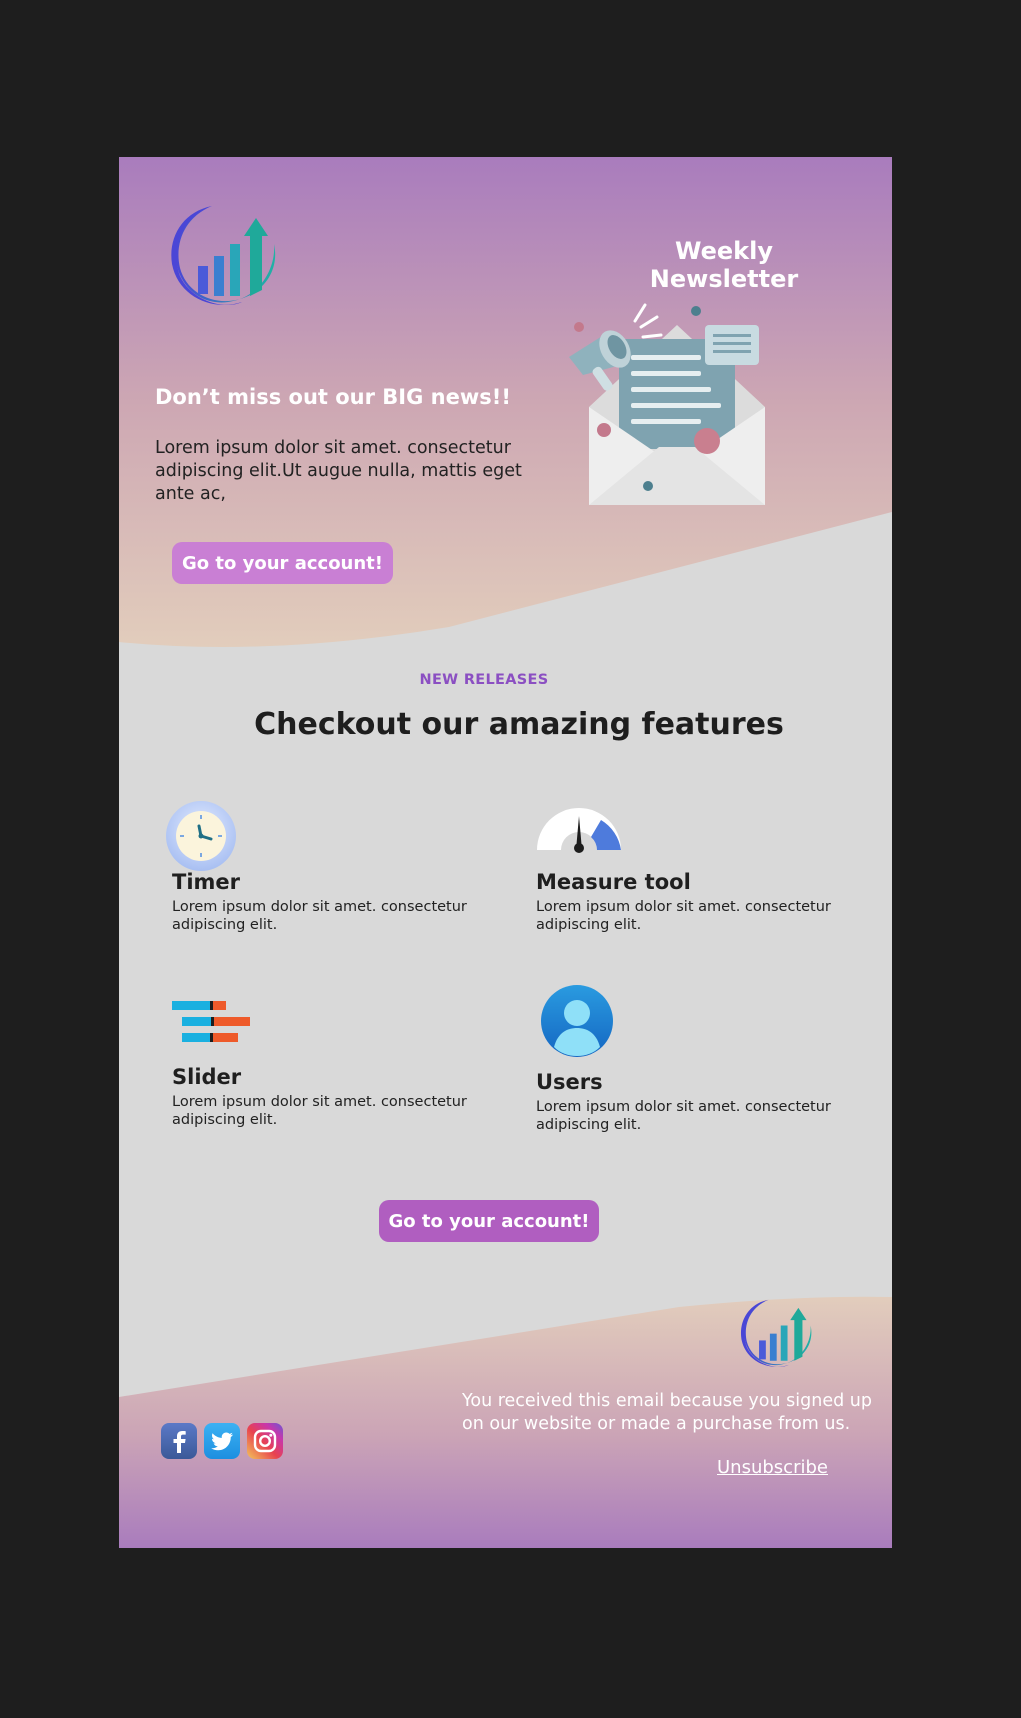 This screenshot has height=1718, width=1021. I want to click on facebook-link, so click(179, 1441).